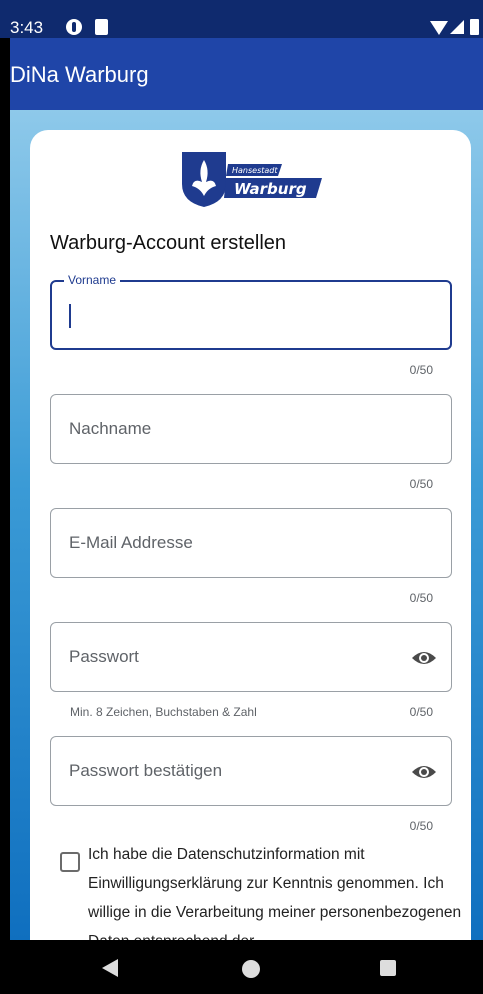 The image size is (483, 994). I want to click on warburg-logo: Hansestadt Warburg, so click(252, 179).